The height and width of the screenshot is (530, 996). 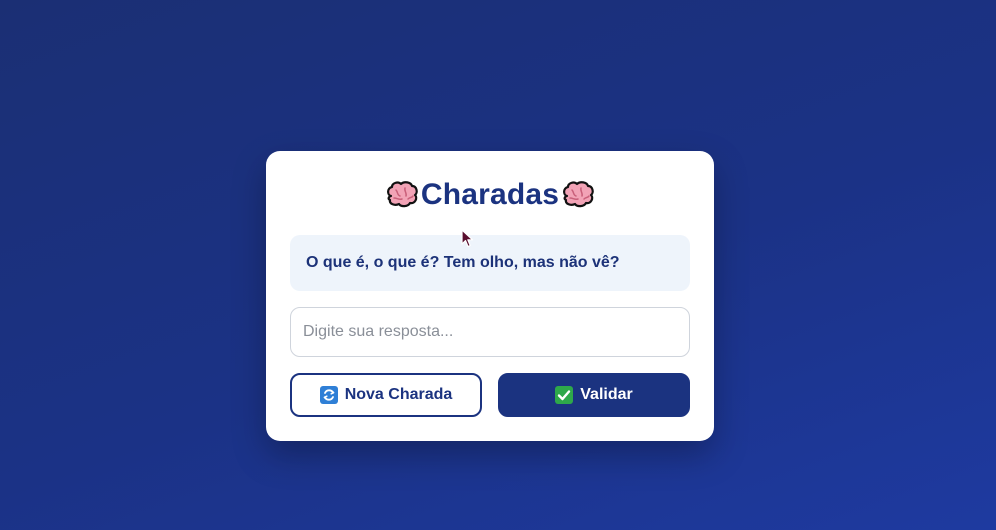 I want to click on mouse-cursor-icon, so click(x=467, y=238).